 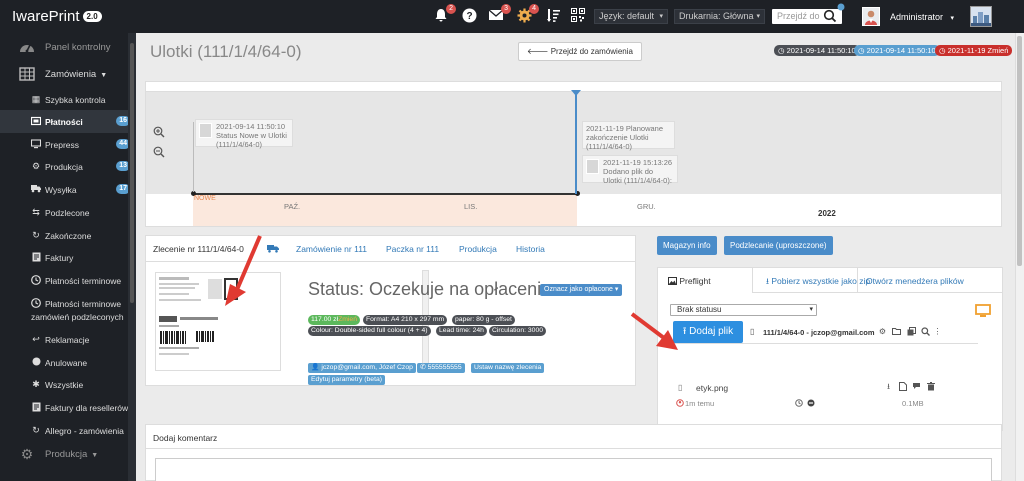 I want to click on tab-production: Produkcja, so click(x=478, y=249).